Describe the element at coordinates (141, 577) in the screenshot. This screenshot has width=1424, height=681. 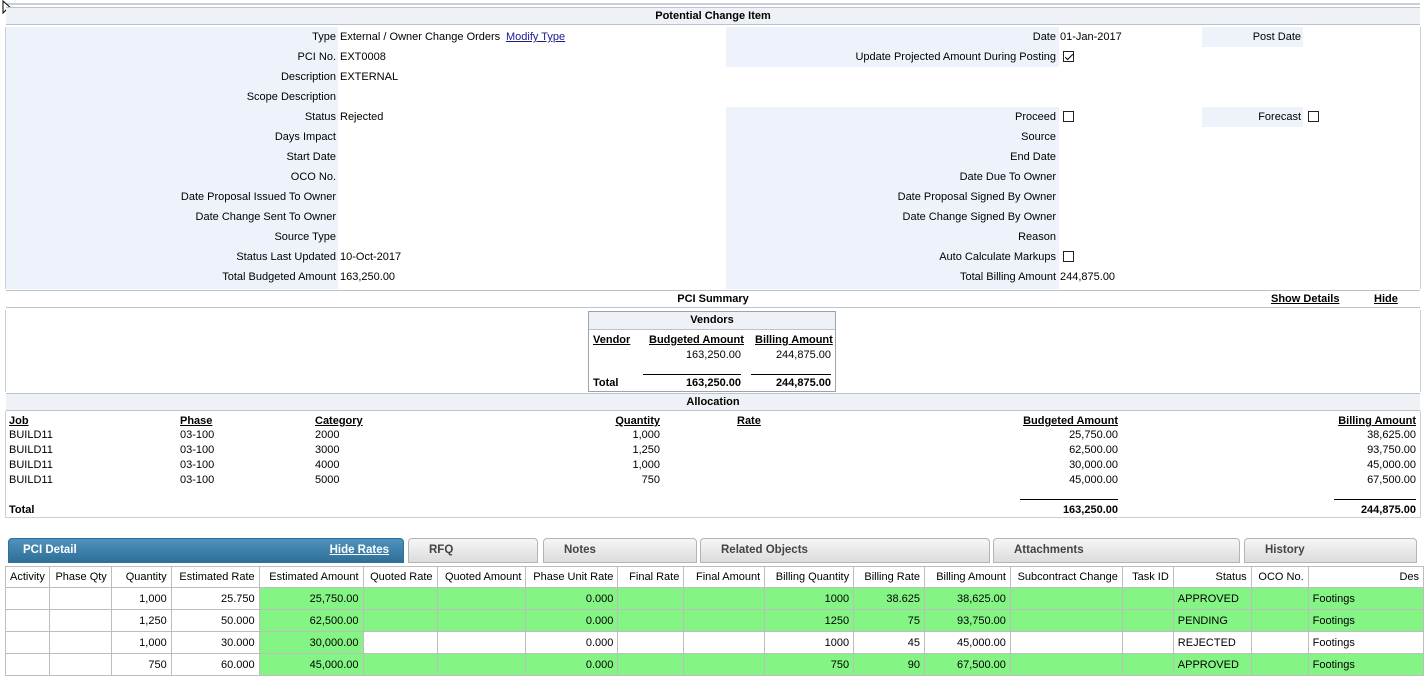
I see `grid-header-quantity: Quantity` at that location.